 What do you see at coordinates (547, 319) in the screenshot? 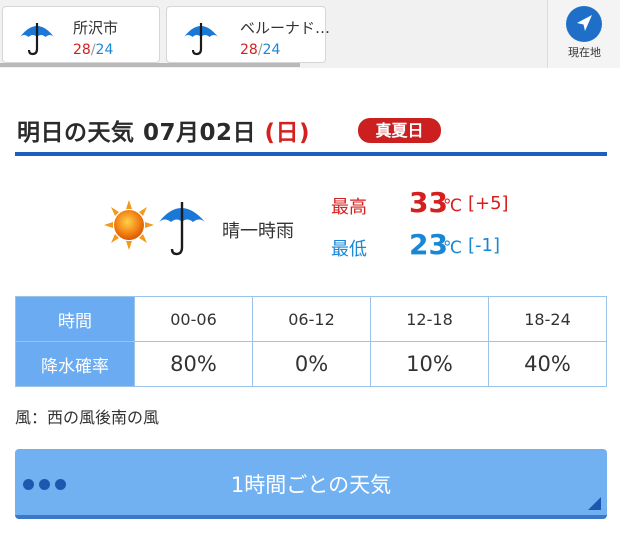
I see `time-period: 18-24` at bounding box center [547, 319].